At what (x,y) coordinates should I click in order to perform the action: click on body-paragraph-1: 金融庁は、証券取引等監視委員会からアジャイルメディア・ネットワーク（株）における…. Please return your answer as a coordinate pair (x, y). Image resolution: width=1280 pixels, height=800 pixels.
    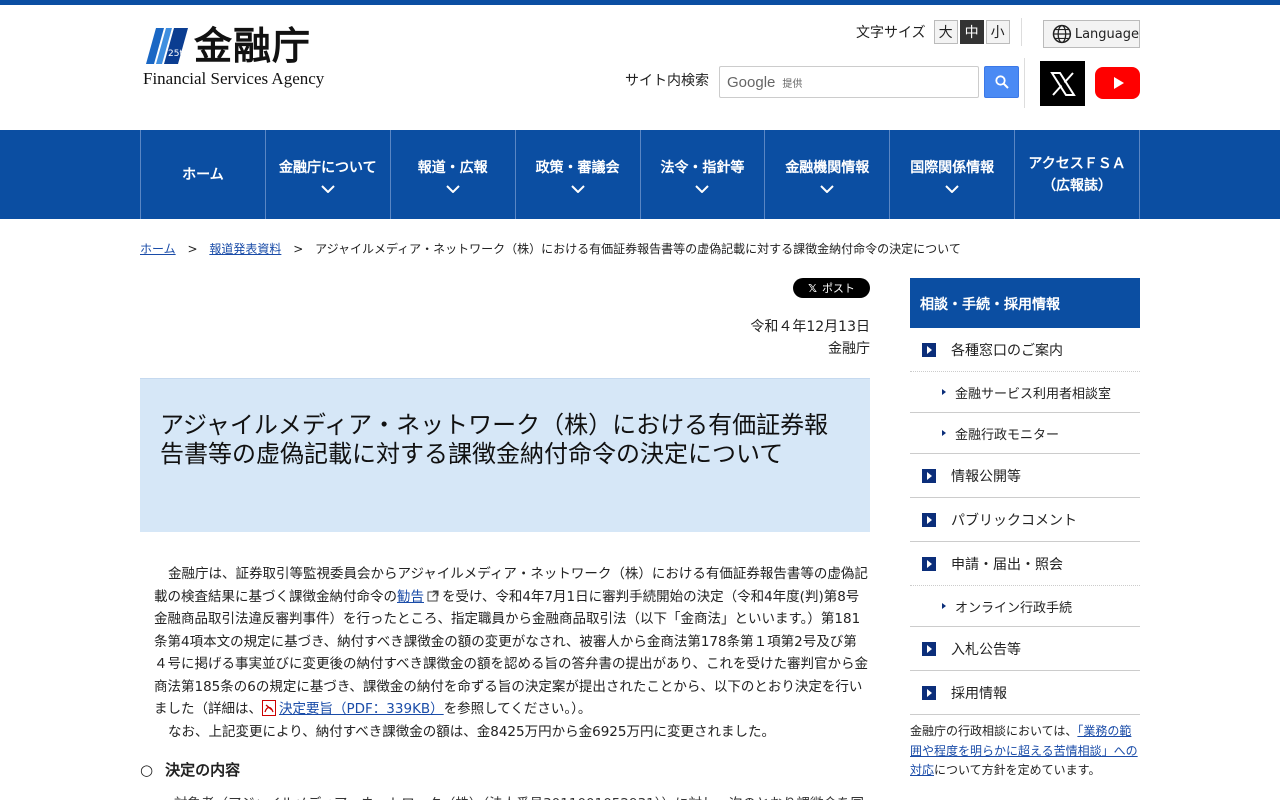
    Looking at the image, I should click on (512, 642).